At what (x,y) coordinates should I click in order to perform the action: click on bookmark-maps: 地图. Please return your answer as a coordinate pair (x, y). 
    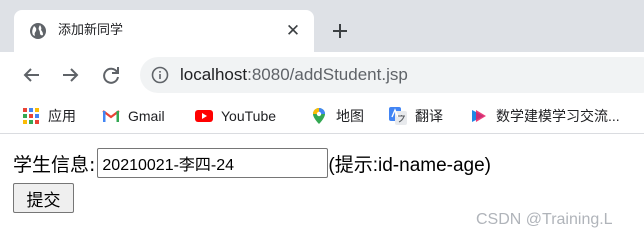
    Looking at the image, I should click on (337, 116).